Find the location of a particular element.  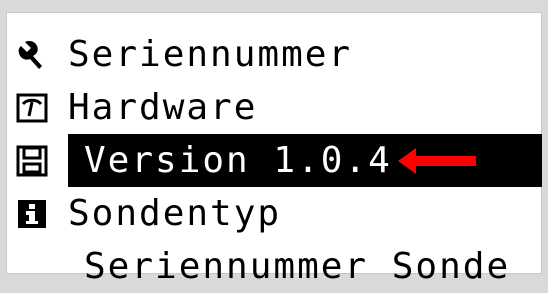

wrench-icon is located at coordinates (32, 55).